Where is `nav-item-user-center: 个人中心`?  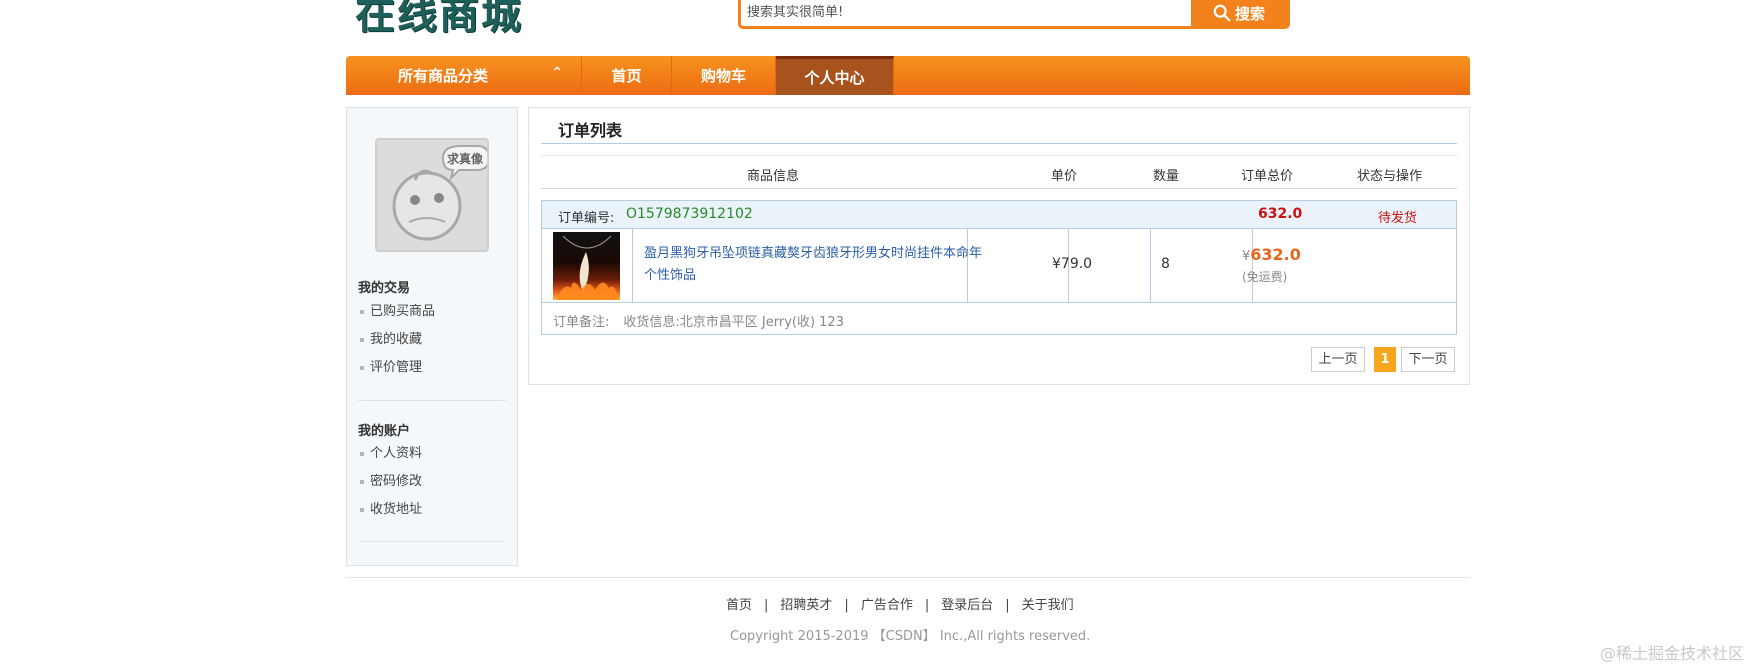
nav-item-user-center: 个人中心 is located at coordinates (835, 75).